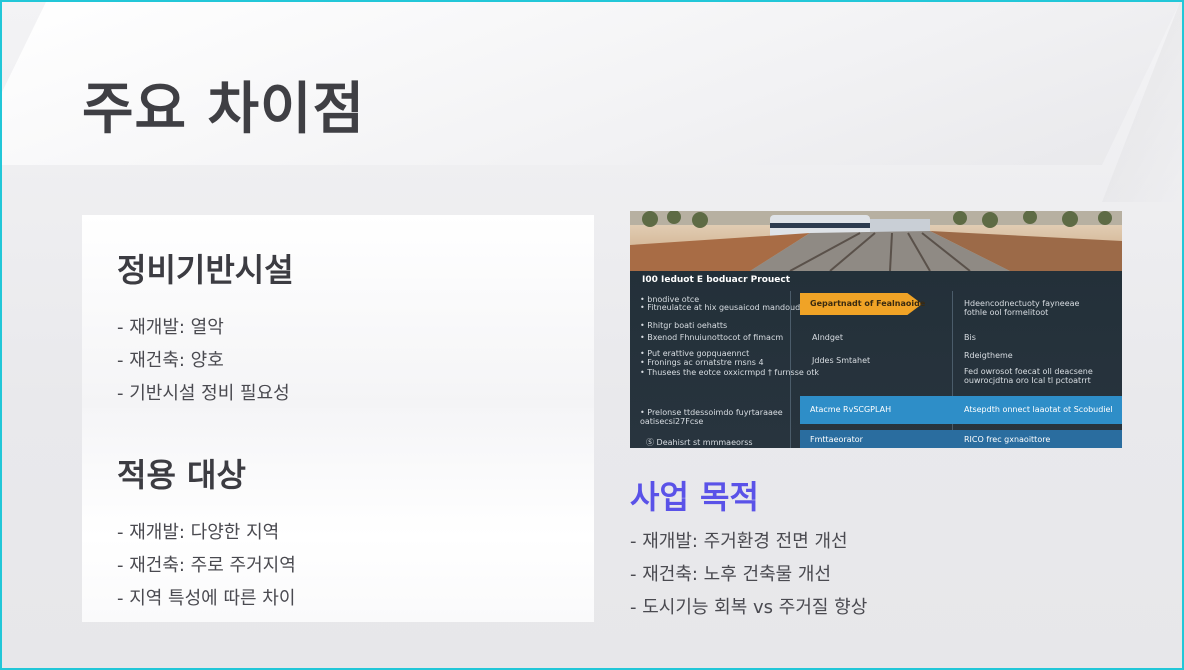 Image resolution: width=1184 pixels, height=670 pixels. Describe the element at coordinates (205, 270) in the screenshot. I see `card-title: 정비기반시설` at that location.